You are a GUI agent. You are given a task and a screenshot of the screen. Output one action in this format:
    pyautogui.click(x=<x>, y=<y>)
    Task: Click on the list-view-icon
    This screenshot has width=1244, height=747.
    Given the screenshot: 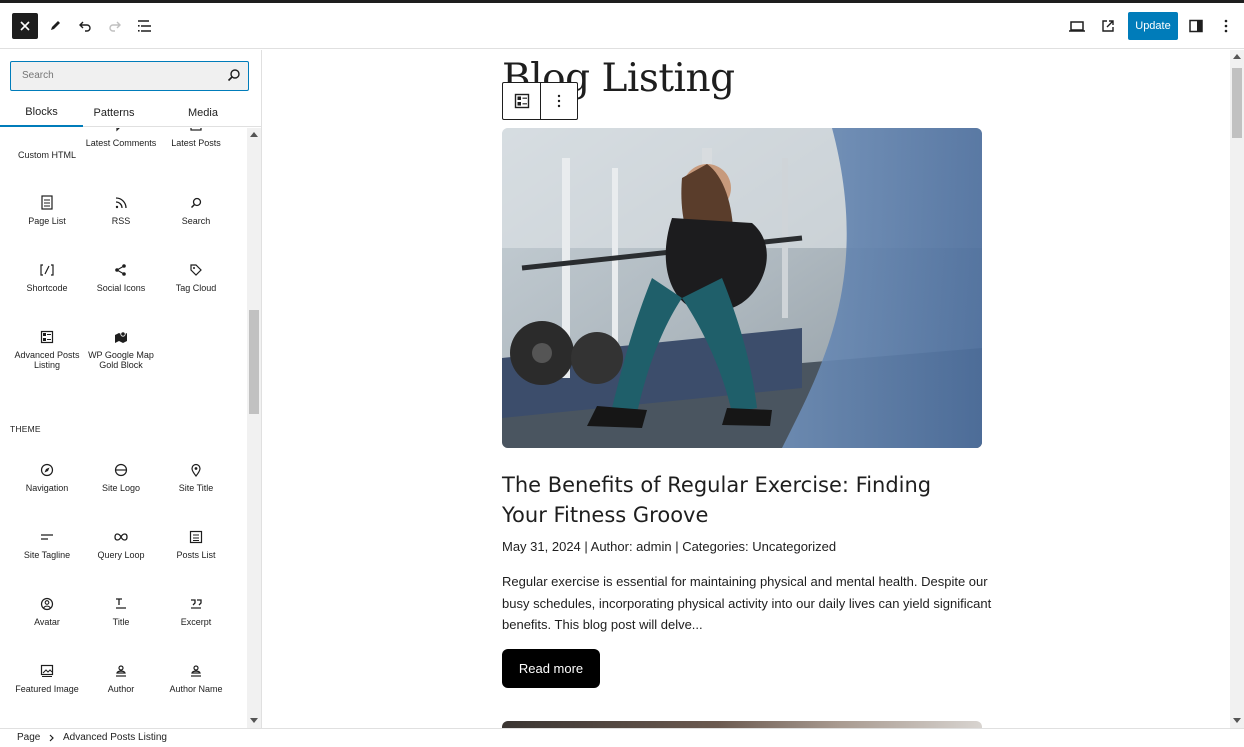 What is the action you would take?
    pyautogui.click(x=144, y=26)
    